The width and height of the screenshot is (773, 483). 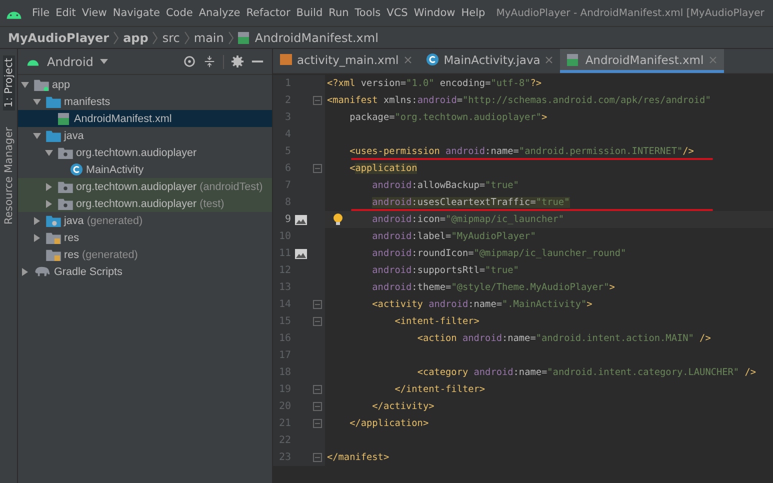 I want to click on code-line: package="org.techtown.audioplayer">, so click(x=449, y=117).